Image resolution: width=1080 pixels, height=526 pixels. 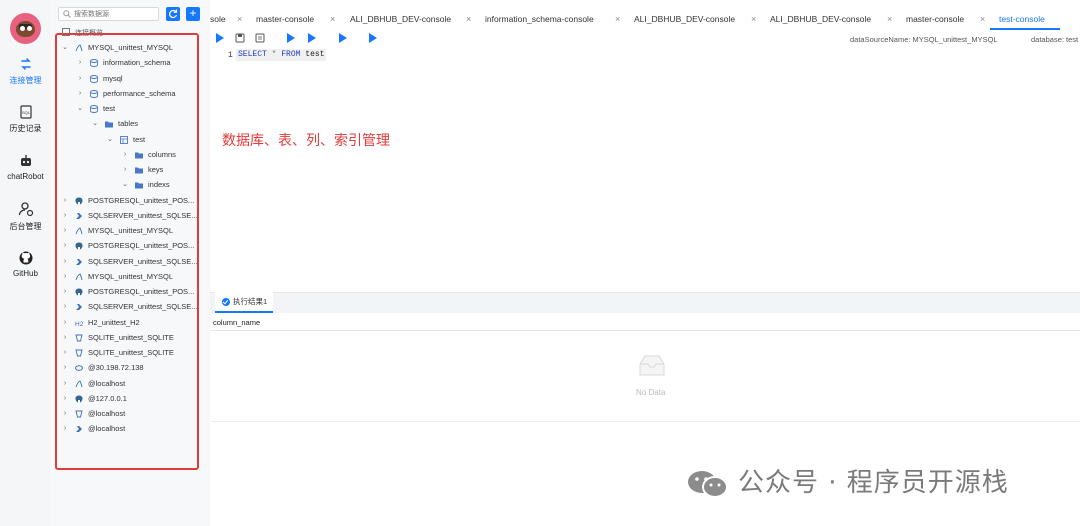 What do you see at coordinates (539, 19) in the screenshot?
I see `tab-console: information_schema-console` at bounding box center [539, 19].